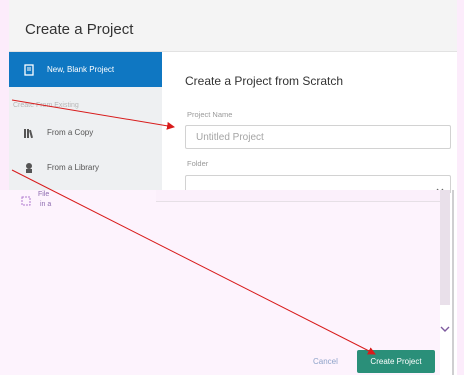 Image resolution: width=464 pixels, height=375 pixels. What do you see at coordinates (44, 194) in the screenshot?
I see `sidebar-item-label: File` at bounding box center [44, 194].